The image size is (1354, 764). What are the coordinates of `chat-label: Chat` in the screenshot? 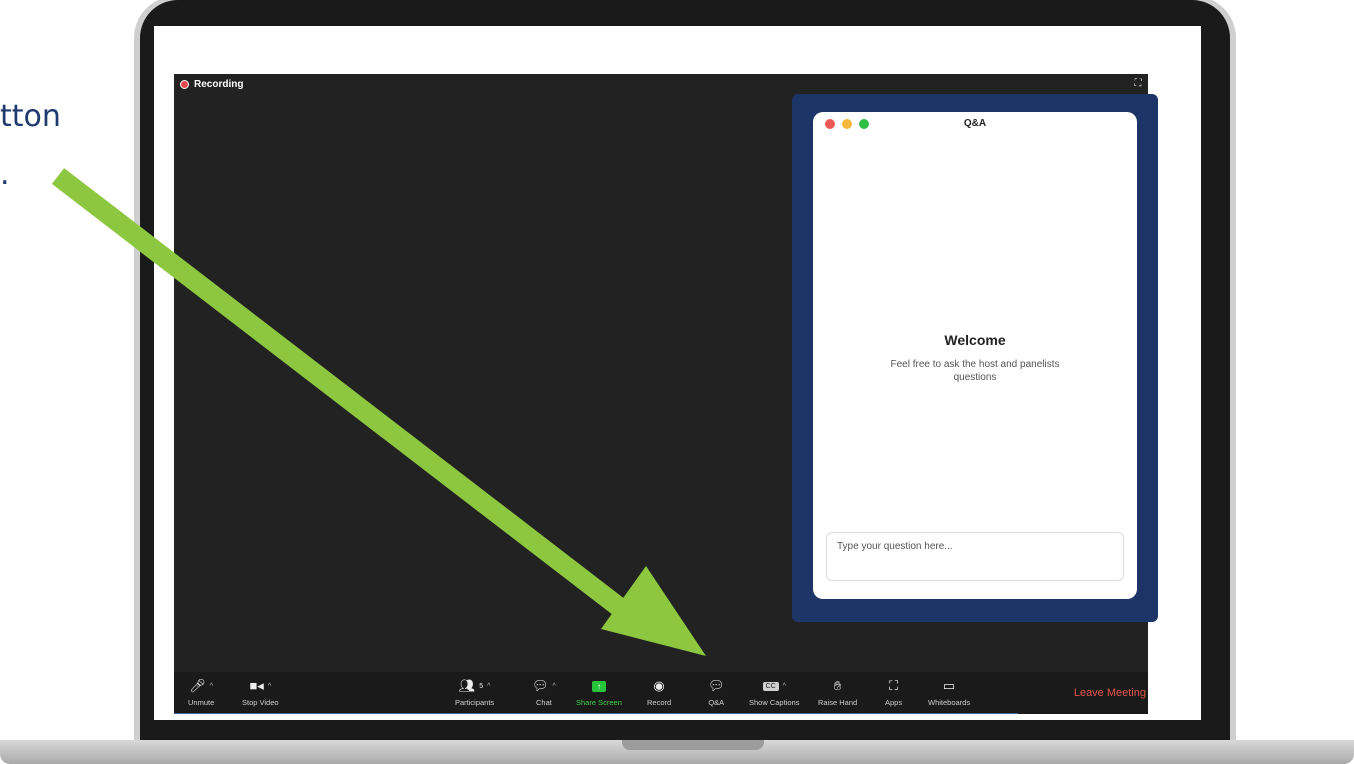 It's located at (543, 702).